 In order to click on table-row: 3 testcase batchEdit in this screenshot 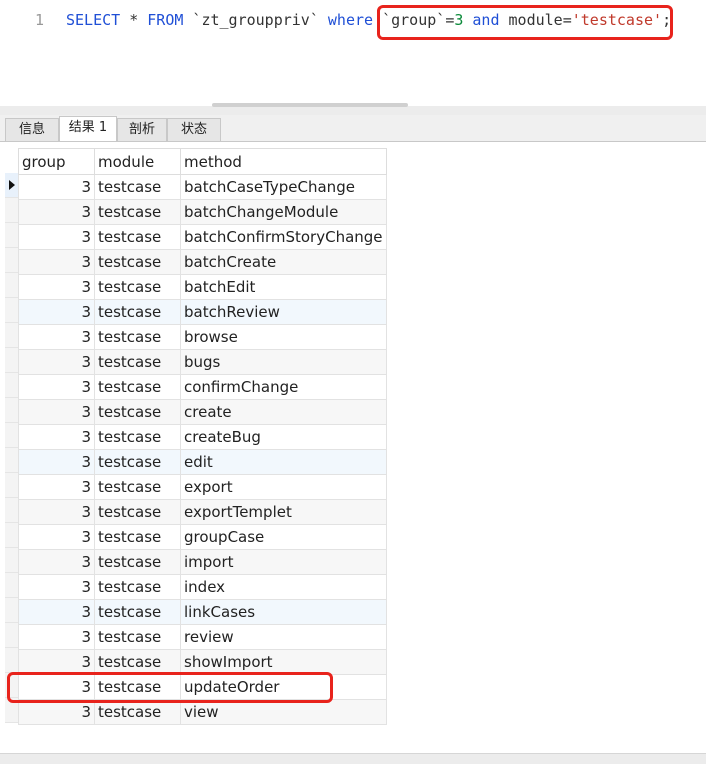, I will do `click(202, 287)`.